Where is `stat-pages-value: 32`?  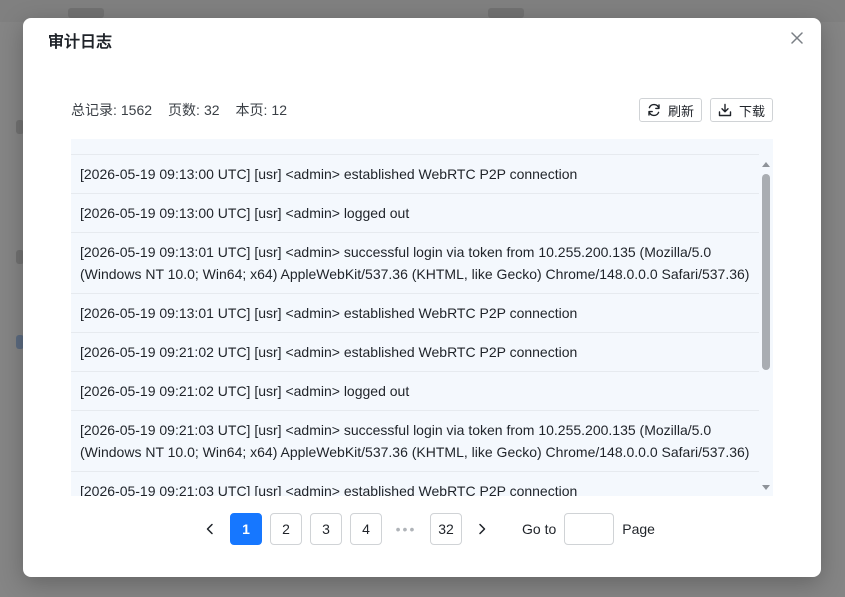 stat-pages-value: 32 is located at coordinates (211, 110).